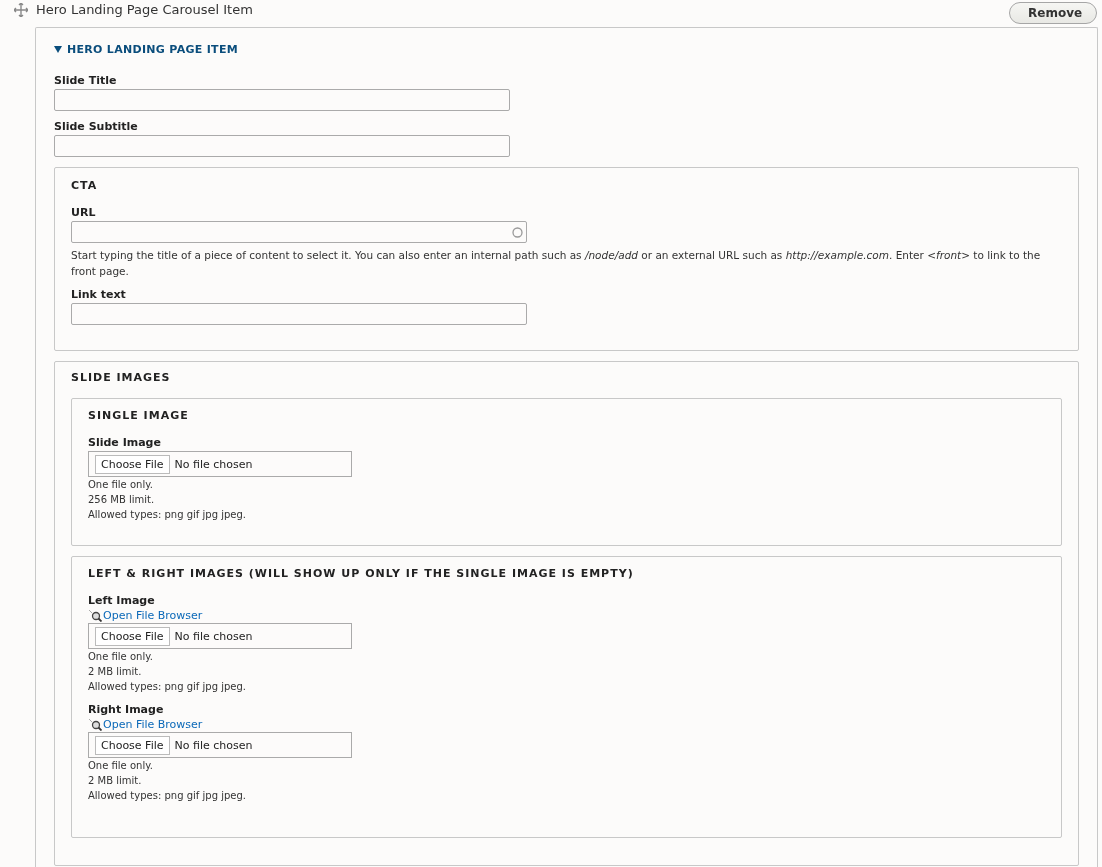 The height and width of the screenshot is (867, 1102). Describe the element at coordinates (556, 263) in the screenshot. I see `field-description: Start typing the title of a piece of content to select it. You can also enter an internal path such as /node/add or an external URL such as http://example.com. Enter <front> to link to the front page.` at that location.